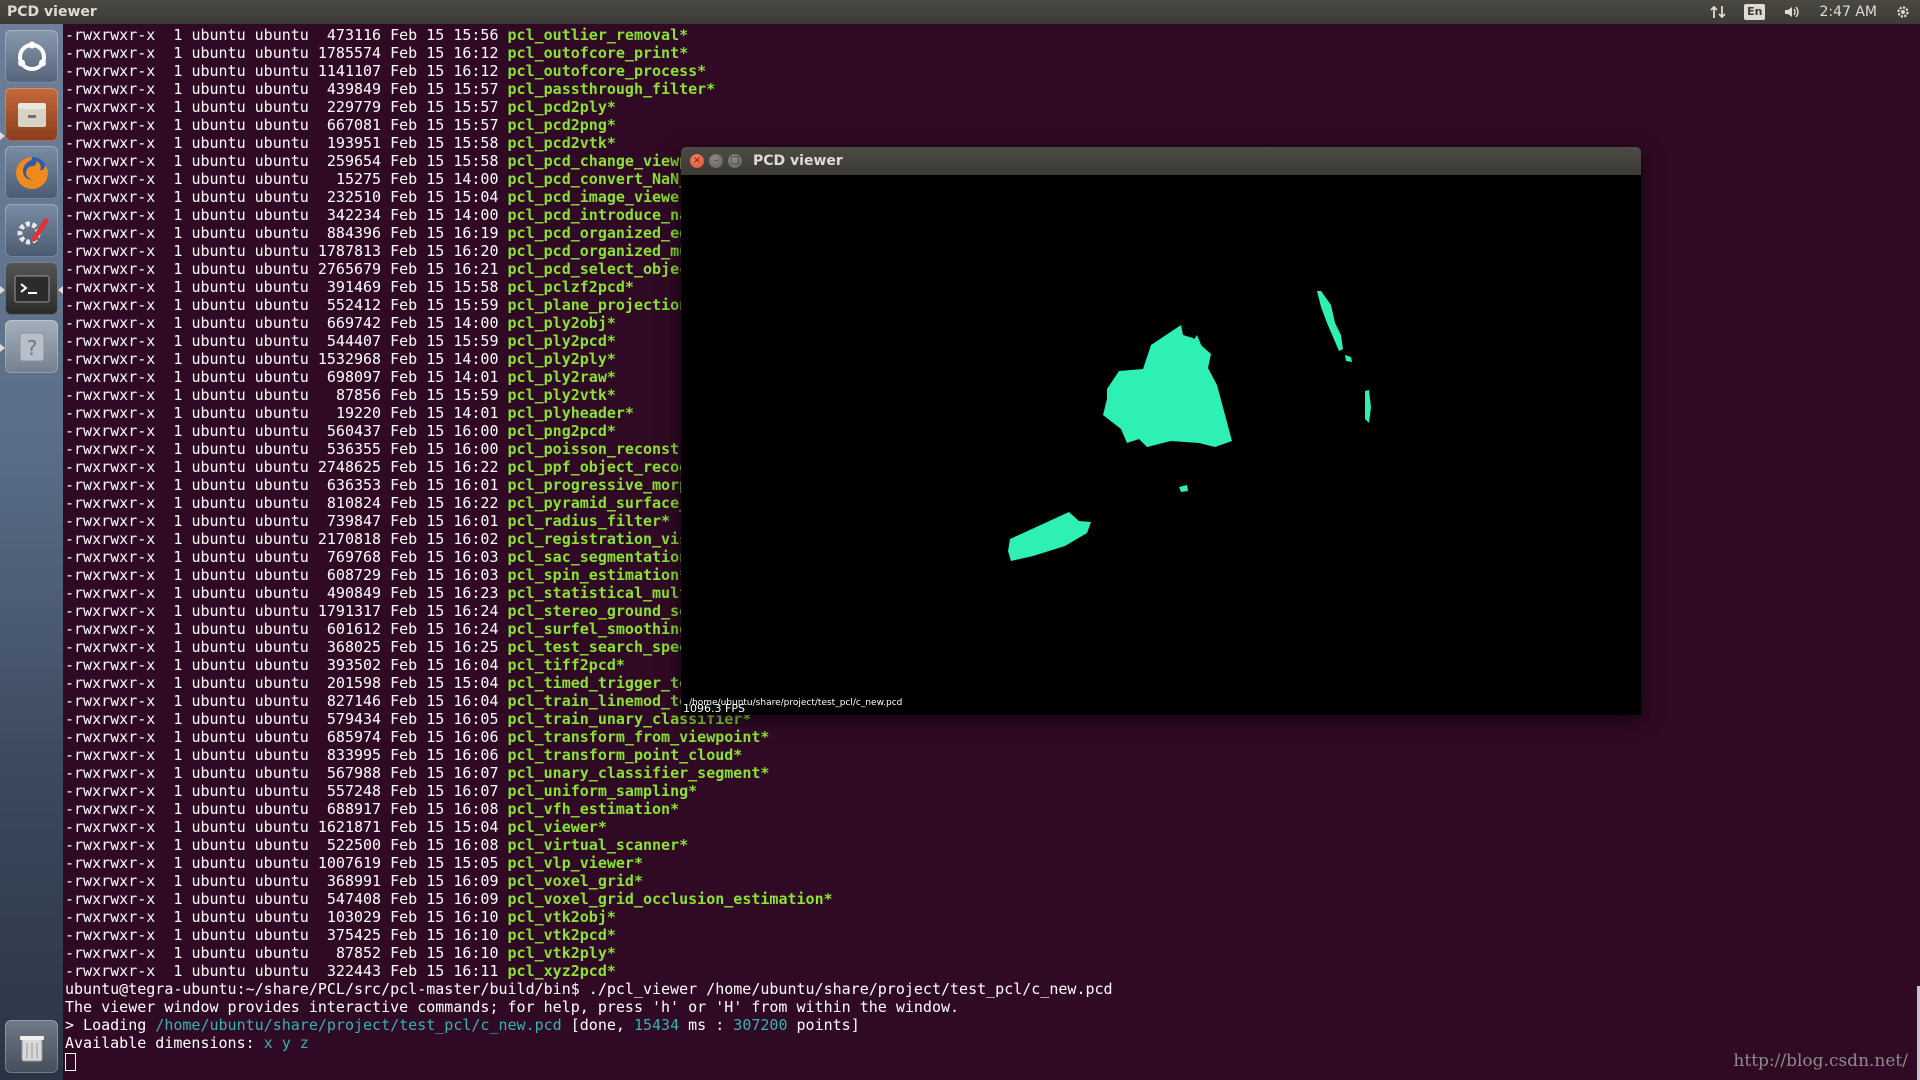 This screenshot has width=1920, height=1080. I want to click on file-date: Feb 15 16:21, so click(444, 269).